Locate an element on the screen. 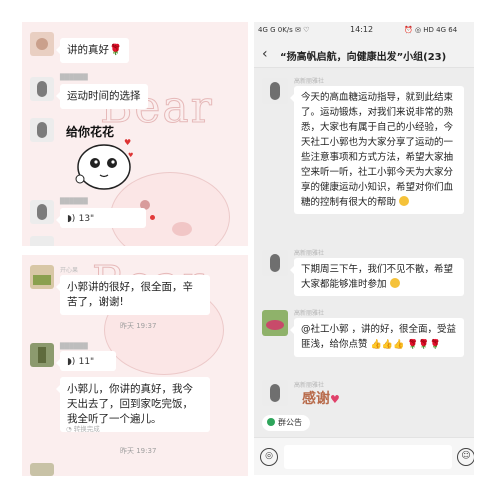  status-time: 14:12 is located at coordinates (362, 29).